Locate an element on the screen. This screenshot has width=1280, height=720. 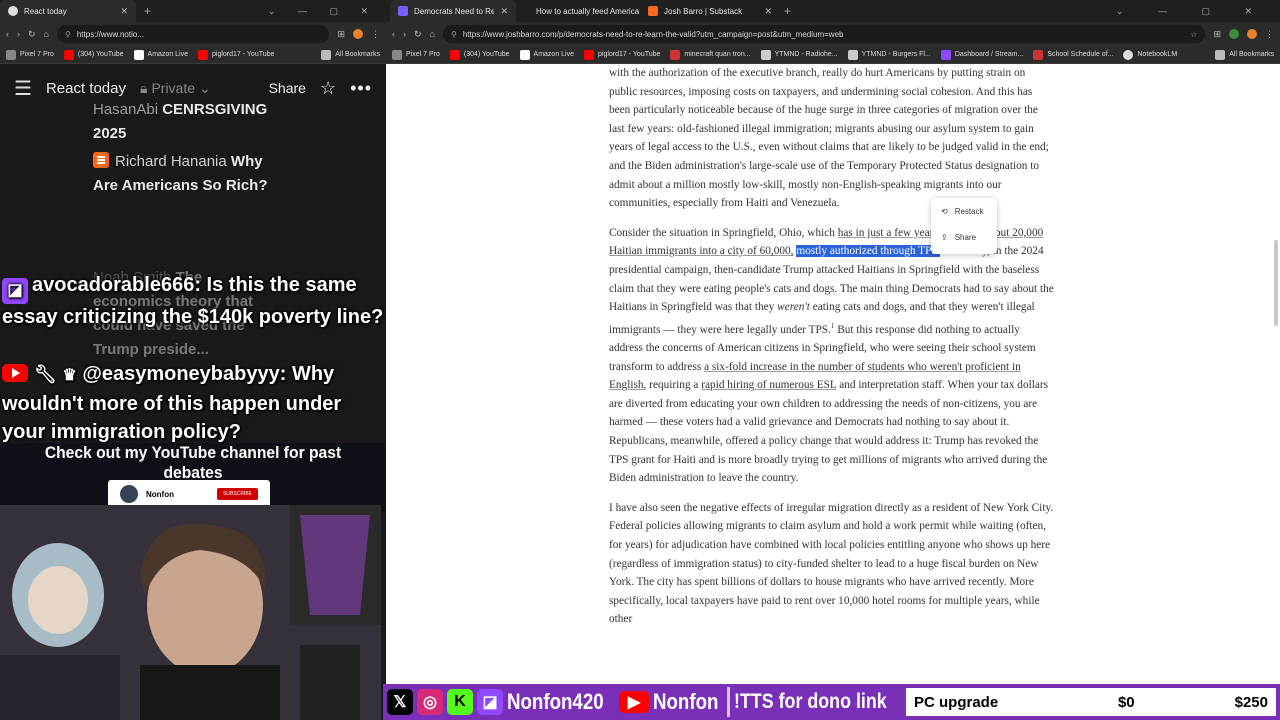
tab-title: React today is located at coordinates (45, 11).